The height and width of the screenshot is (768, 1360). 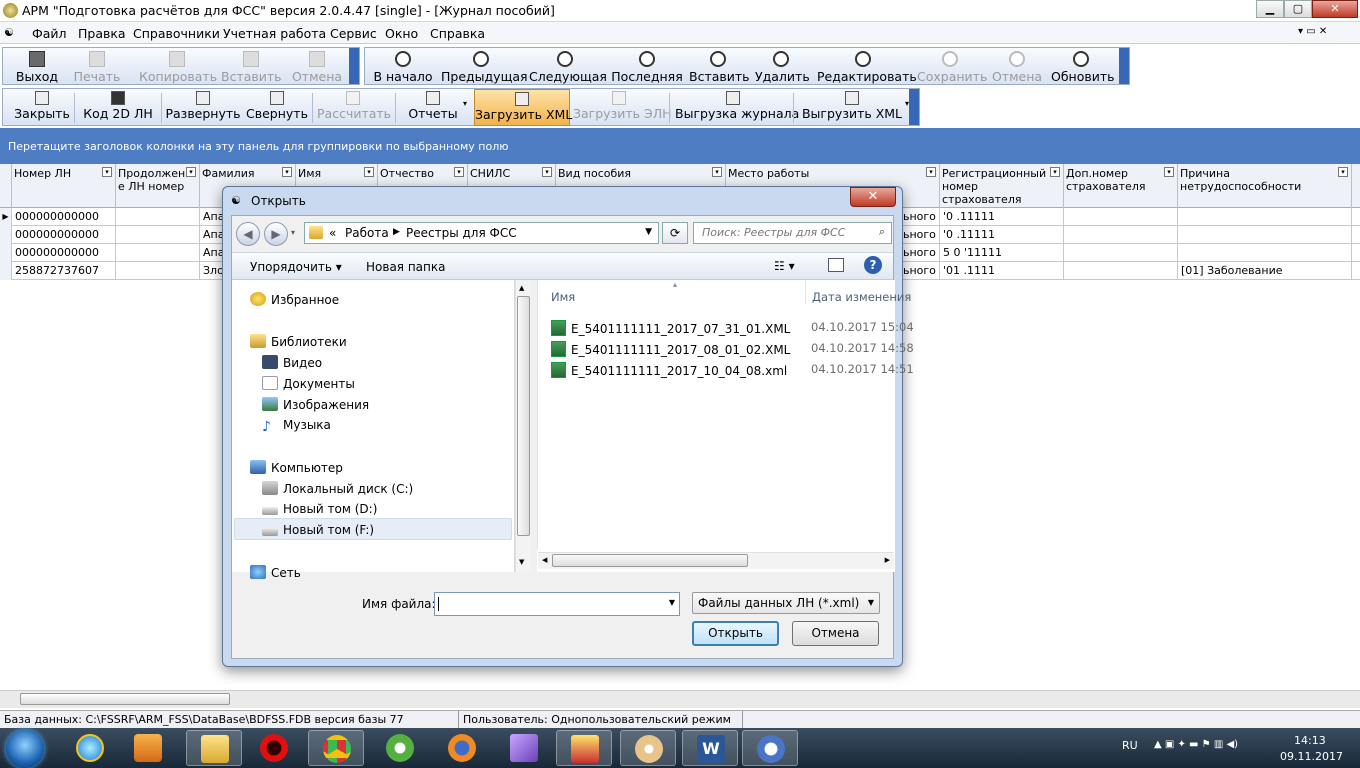 What do you see at coordinates (669, 370) in the screenshot?
I see `file-item: E_5401111111_2017_10_04_08.xml` at bounding box center [669, 370].